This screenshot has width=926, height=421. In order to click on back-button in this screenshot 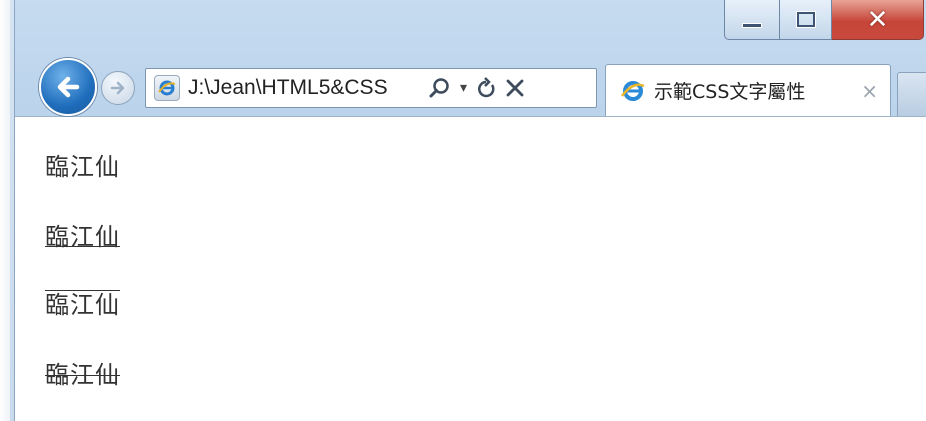, I will do `click(68, 87)`.